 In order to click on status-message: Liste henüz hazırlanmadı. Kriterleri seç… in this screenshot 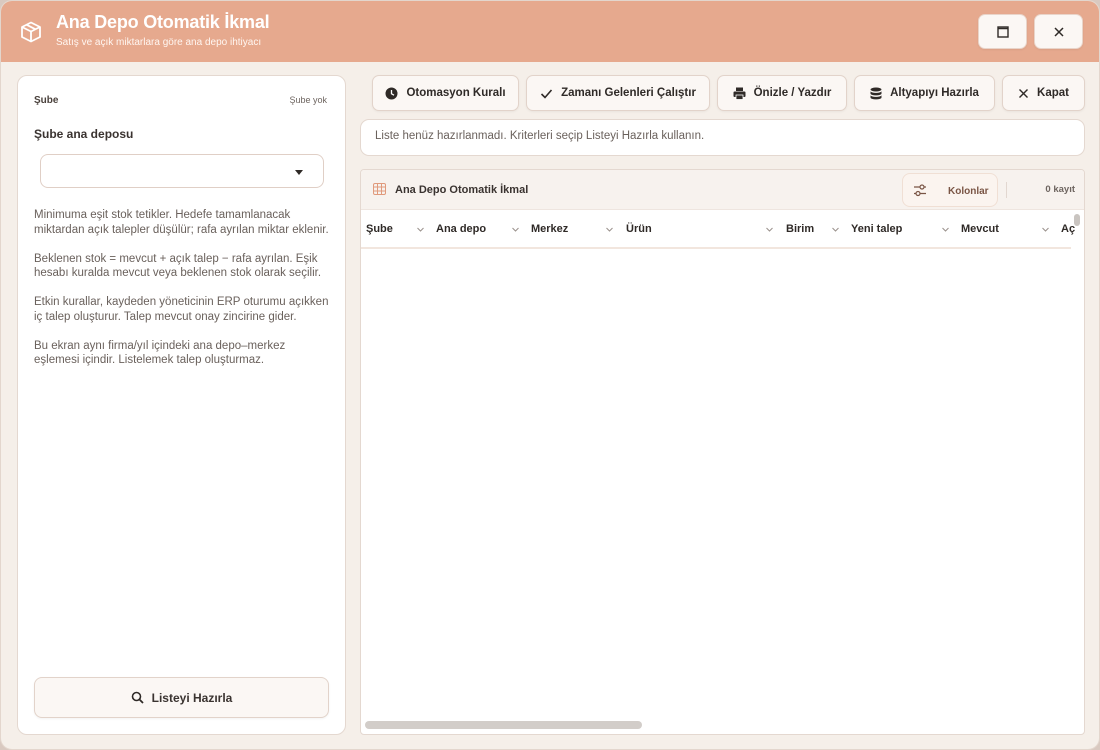, I will do `click(540, 136)`.